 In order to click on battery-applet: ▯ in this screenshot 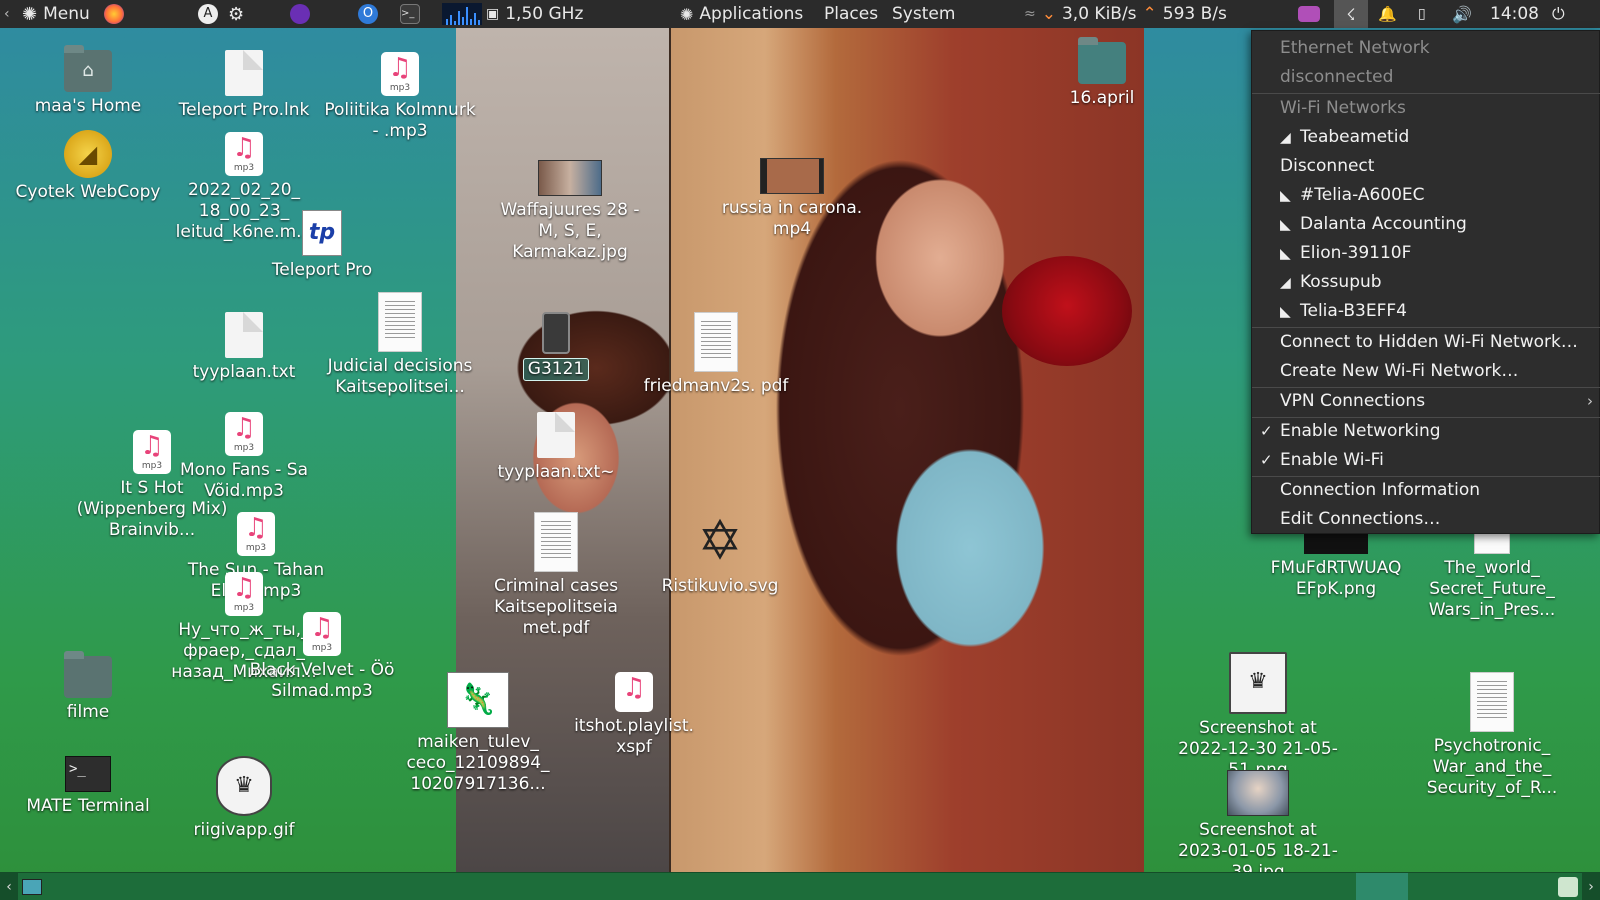, I will do `click(1422, 14)`.